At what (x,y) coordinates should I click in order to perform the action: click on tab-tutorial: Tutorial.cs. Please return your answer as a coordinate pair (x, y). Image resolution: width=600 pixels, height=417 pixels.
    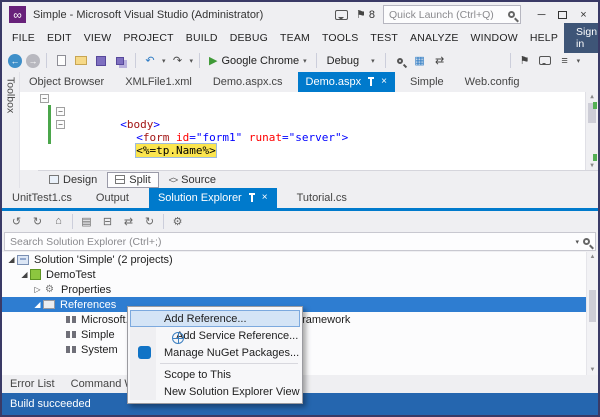
    Looking at the image, I should click on (322, 198).